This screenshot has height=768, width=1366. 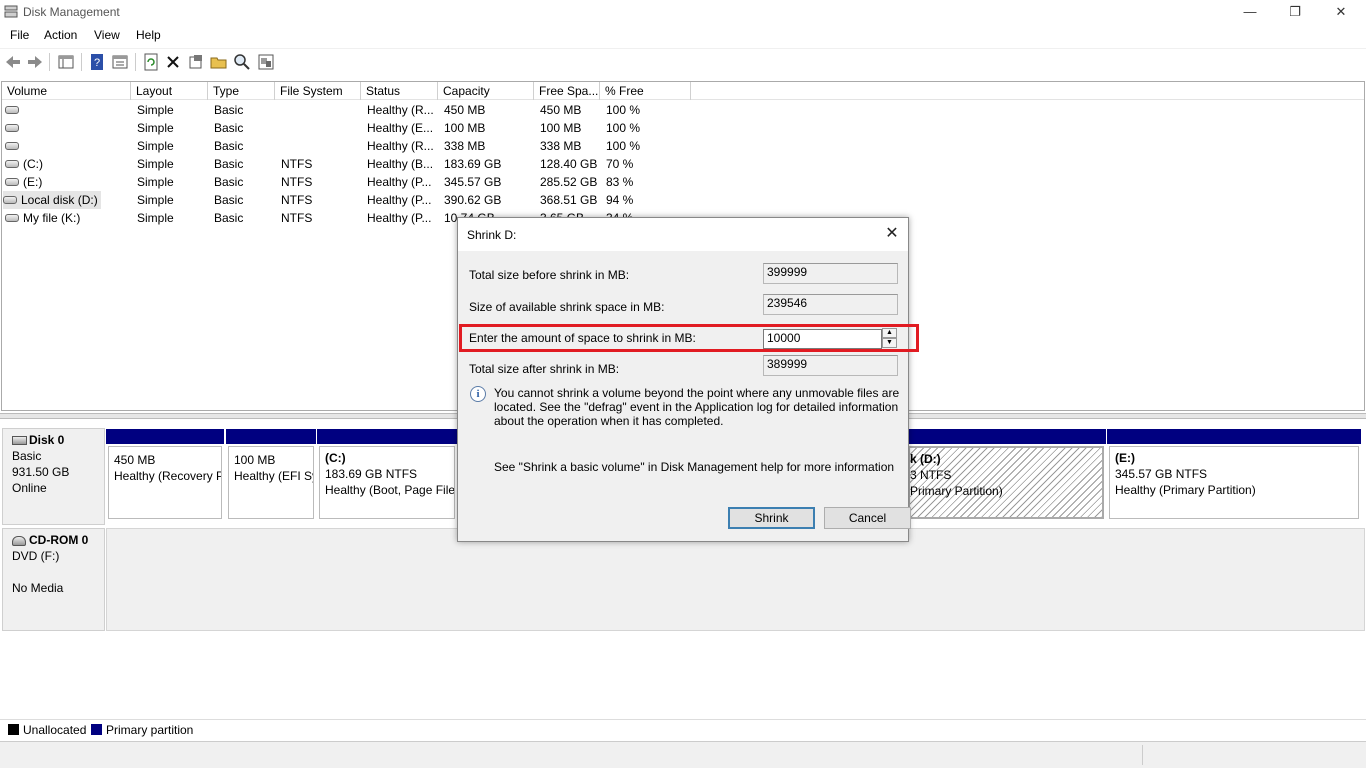 What do you see at coordinates (120, 62) in the screenshot?
I see `properties-list-icon` at bounding box center [120, 62].